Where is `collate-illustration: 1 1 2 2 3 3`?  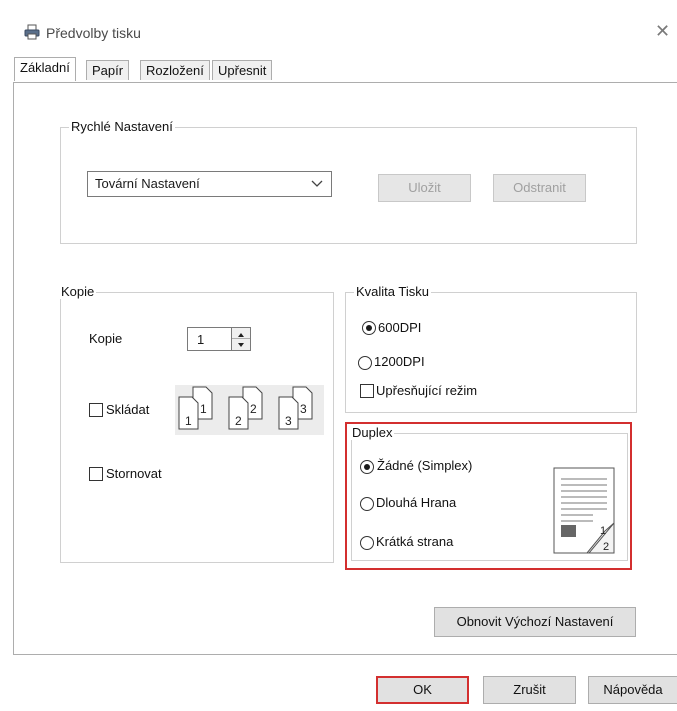
collate-illustration: 1 1 2 2 3 3 is located at coordinates (249, 410).